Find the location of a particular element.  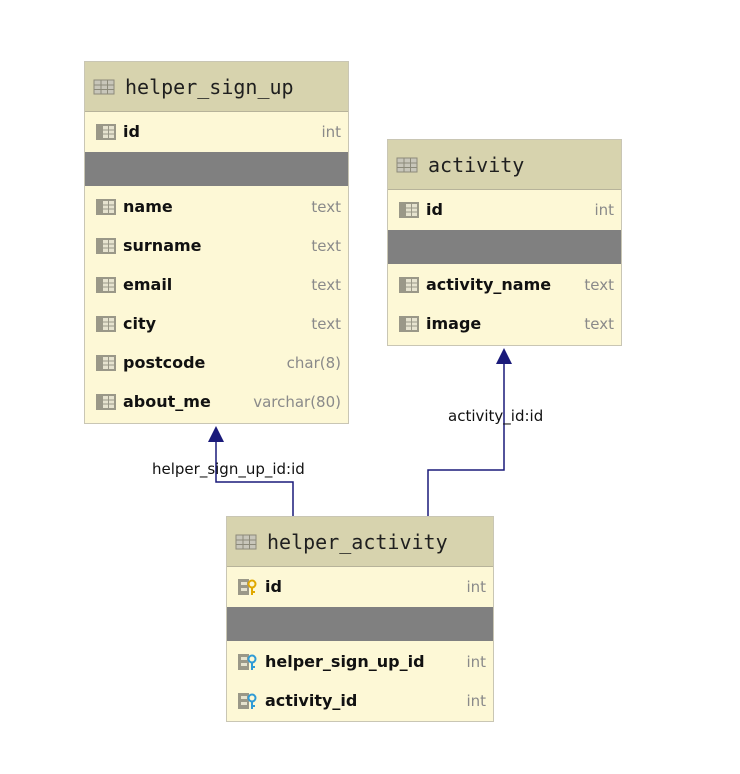

column-name: surname is located at coordinates (162, 245).